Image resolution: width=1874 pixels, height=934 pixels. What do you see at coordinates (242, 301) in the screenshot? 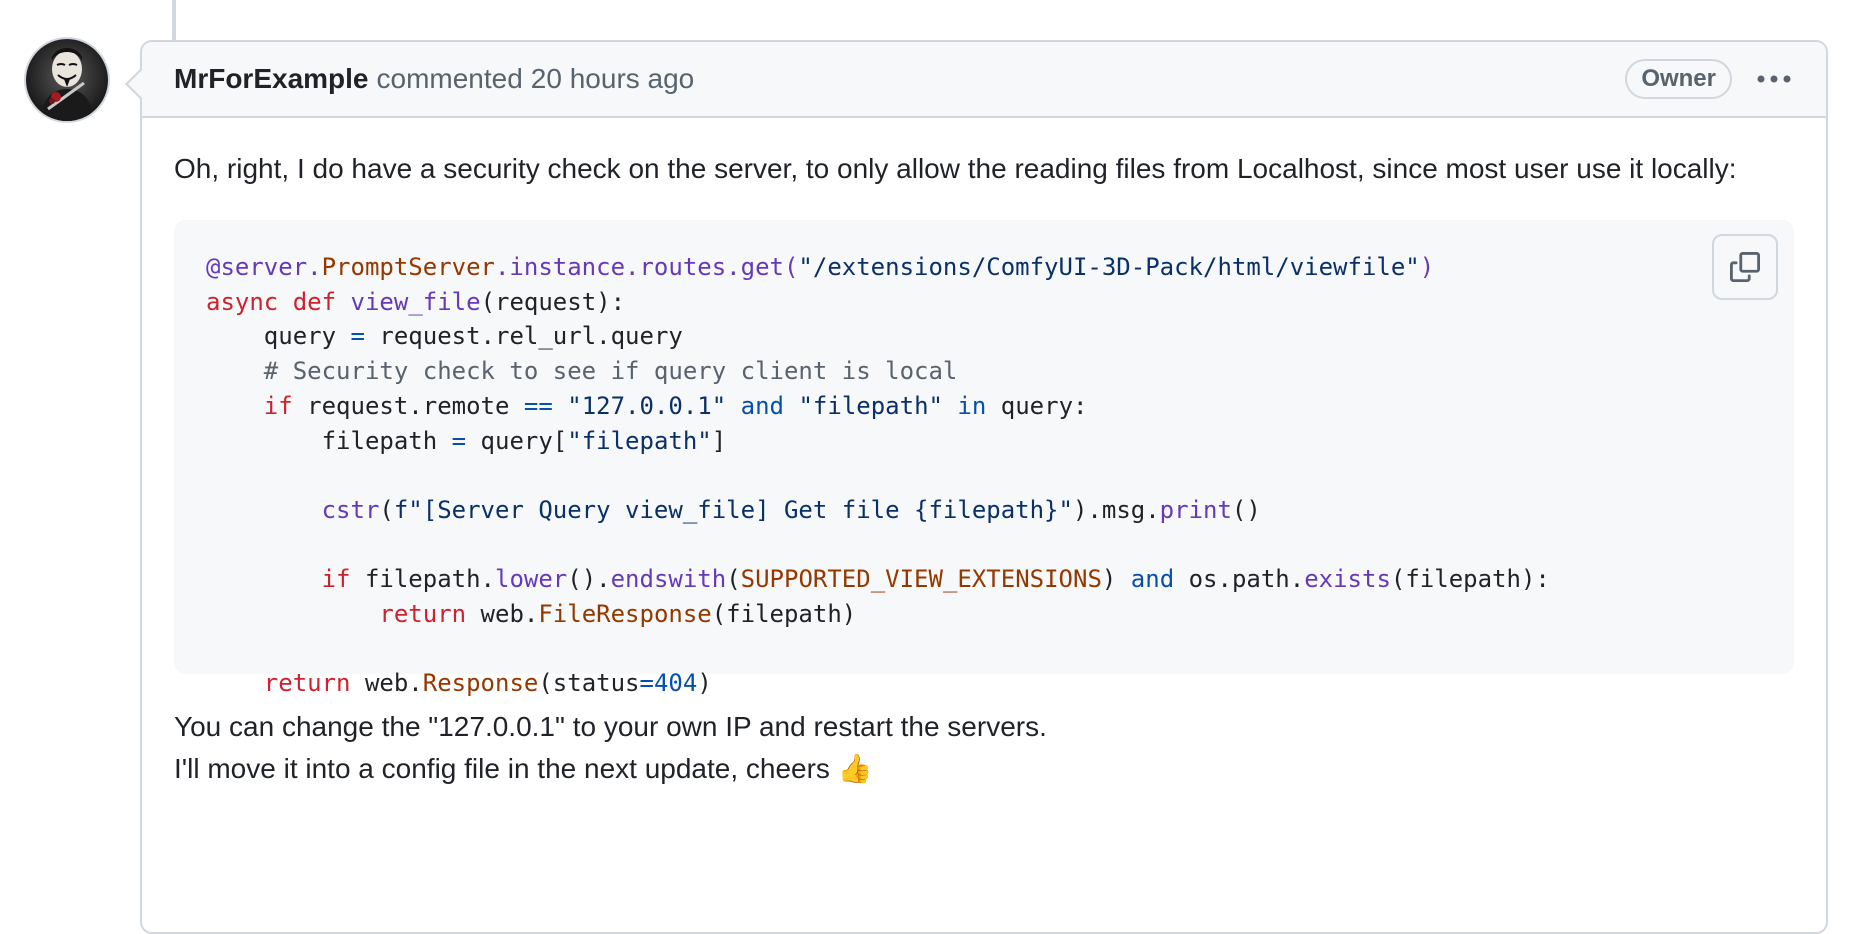
I see `code-token: async` at bounding box center [242, 301].